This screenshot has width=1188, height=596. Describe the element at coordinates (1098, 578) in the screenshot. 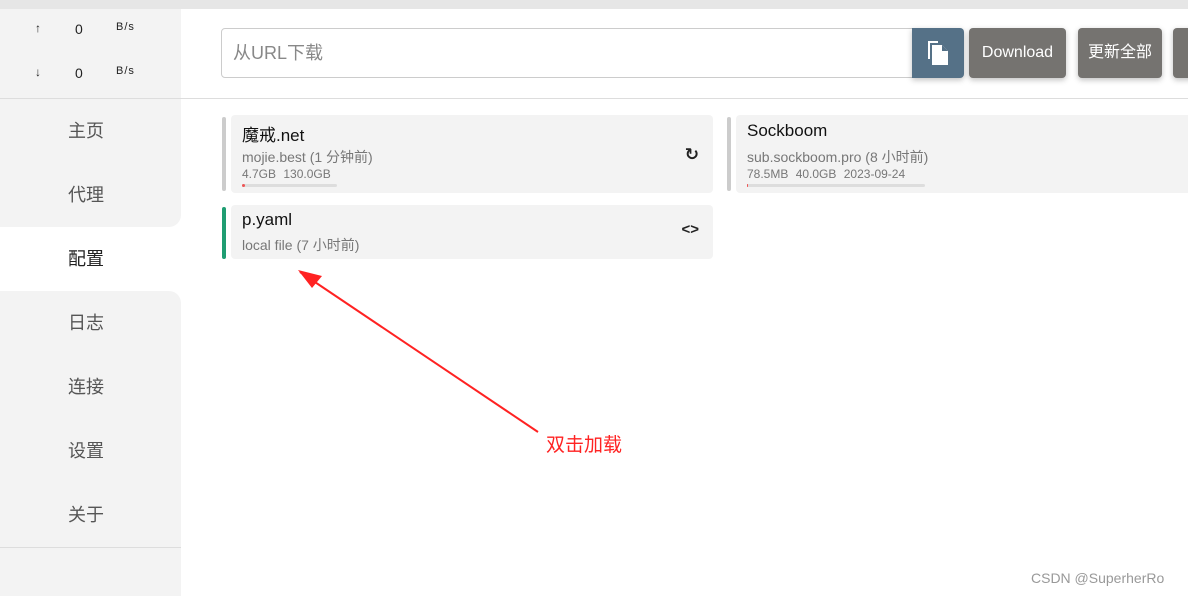

I see `watermark: CSDN @SuperherRo` at that location.